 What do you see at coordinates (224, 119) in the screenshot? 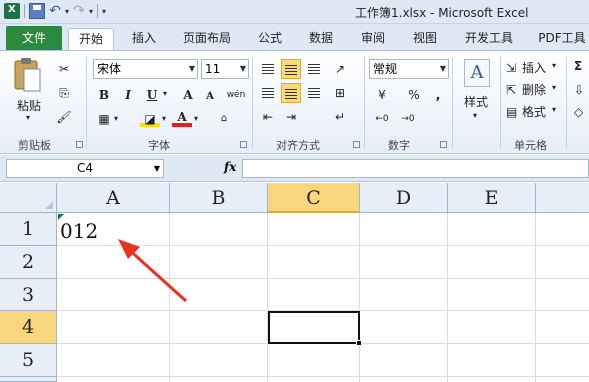
I see `wen-icon: ⌂` at bounding box center [224, 119].